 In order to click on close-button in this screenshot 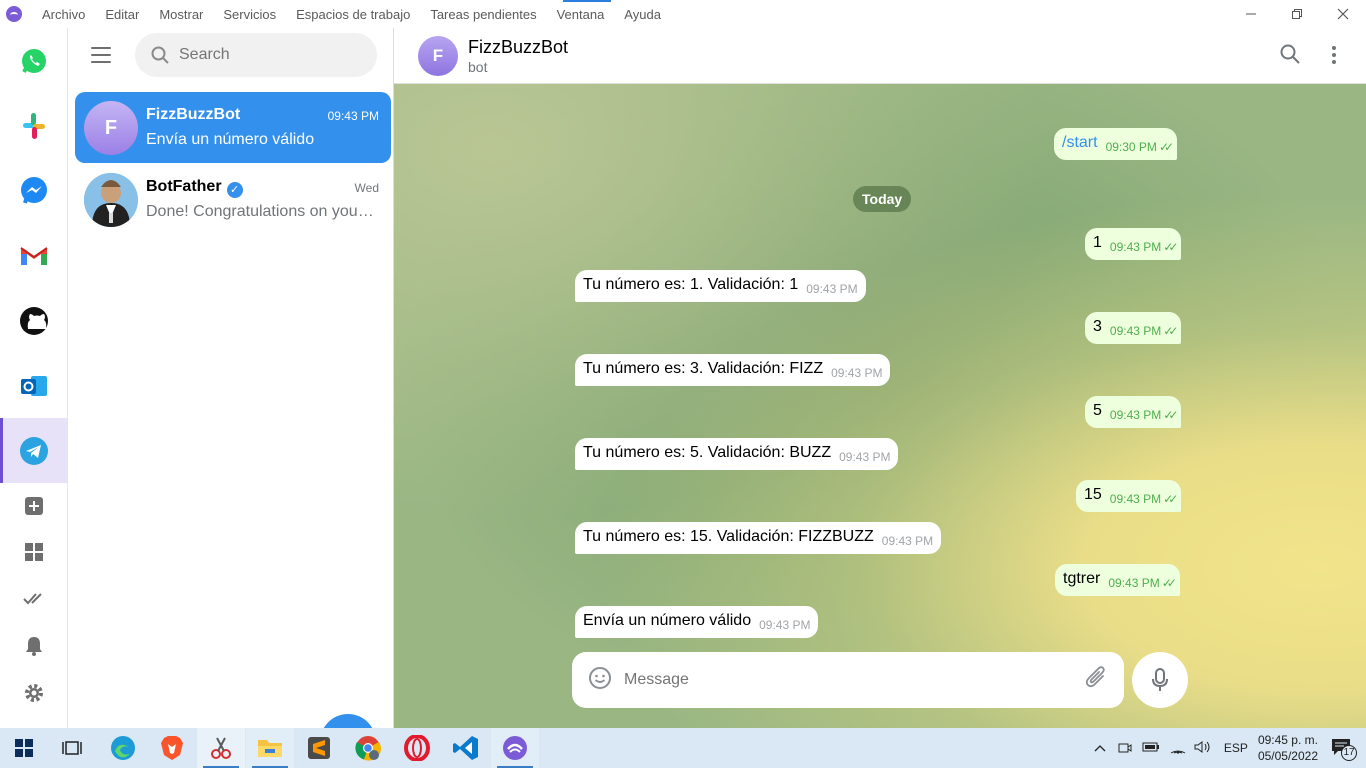, I will do `click(1343, 14)`.